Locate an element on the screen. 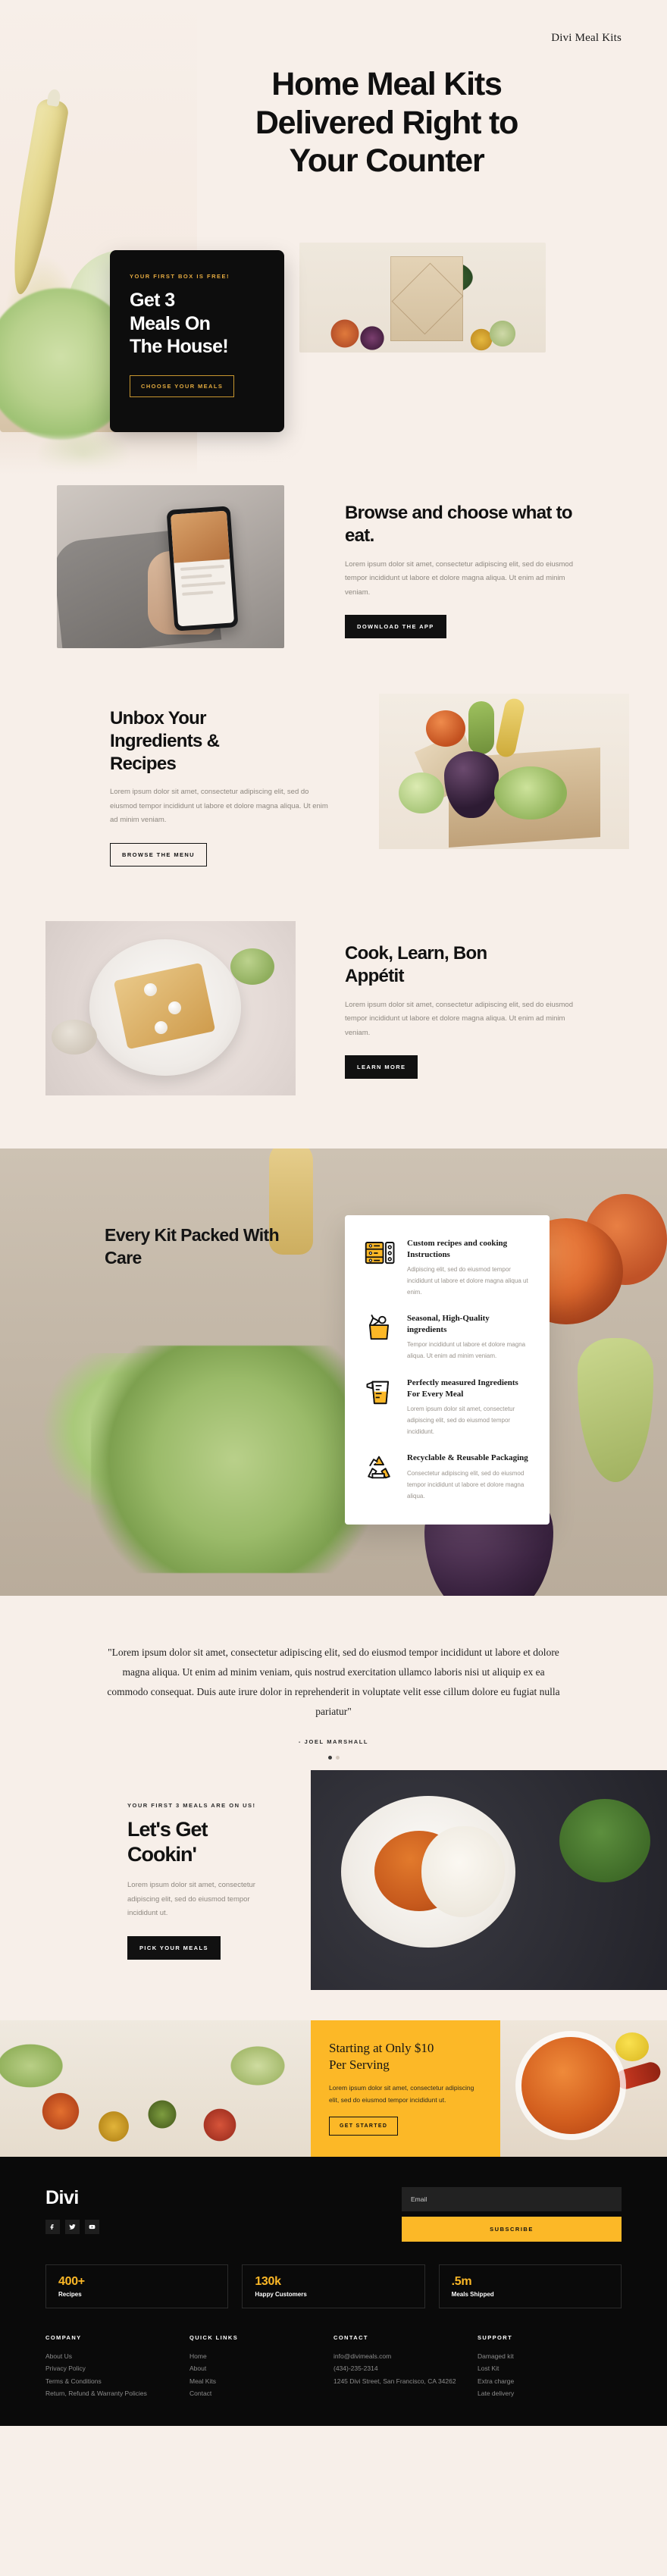 The height and width of the screenshot is (2576, 667). download-the-app-button: DOWNLOAD THE APP is located at coordinates (395, 627).